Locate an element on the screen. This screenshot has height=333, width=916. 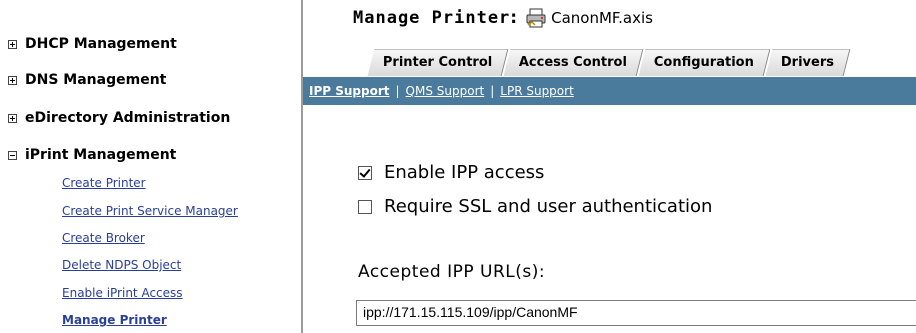
tab-label: Printer Control is located at coordinates (437, 62).